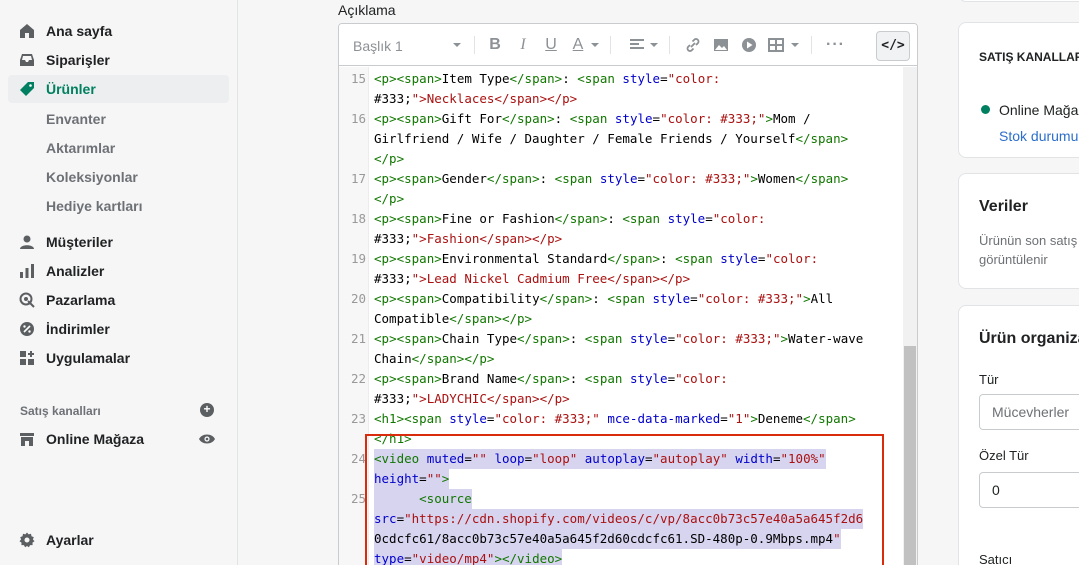 The height and width of the screenshot is (565, 1079). I want to click on type-label: Tür, so click(989, 379).